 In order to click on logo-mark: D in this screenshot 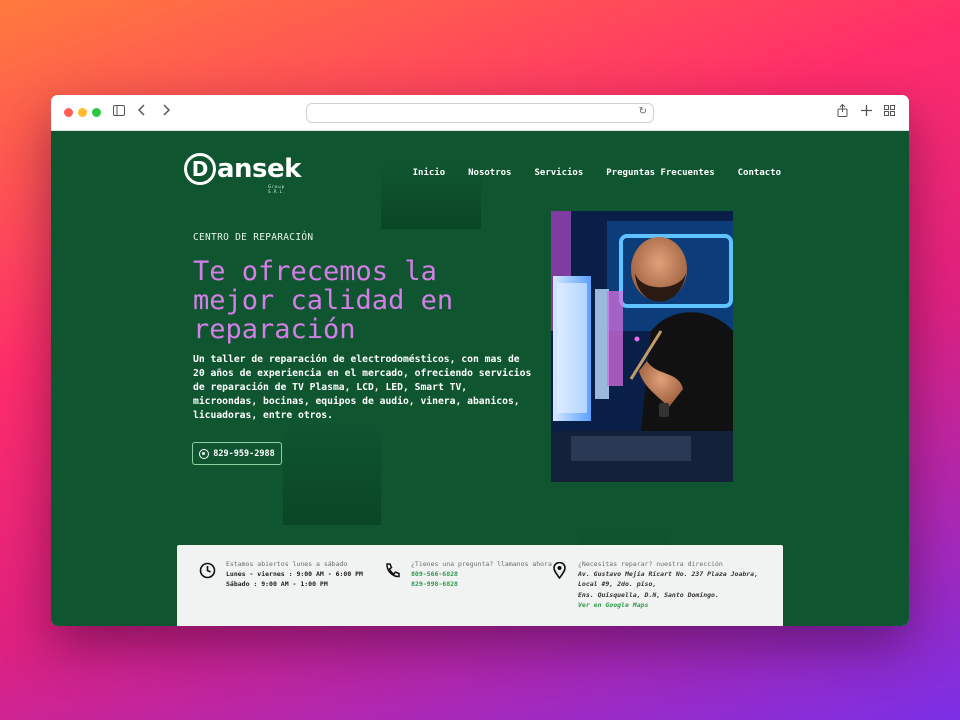, I will do `click(200, 169)`.